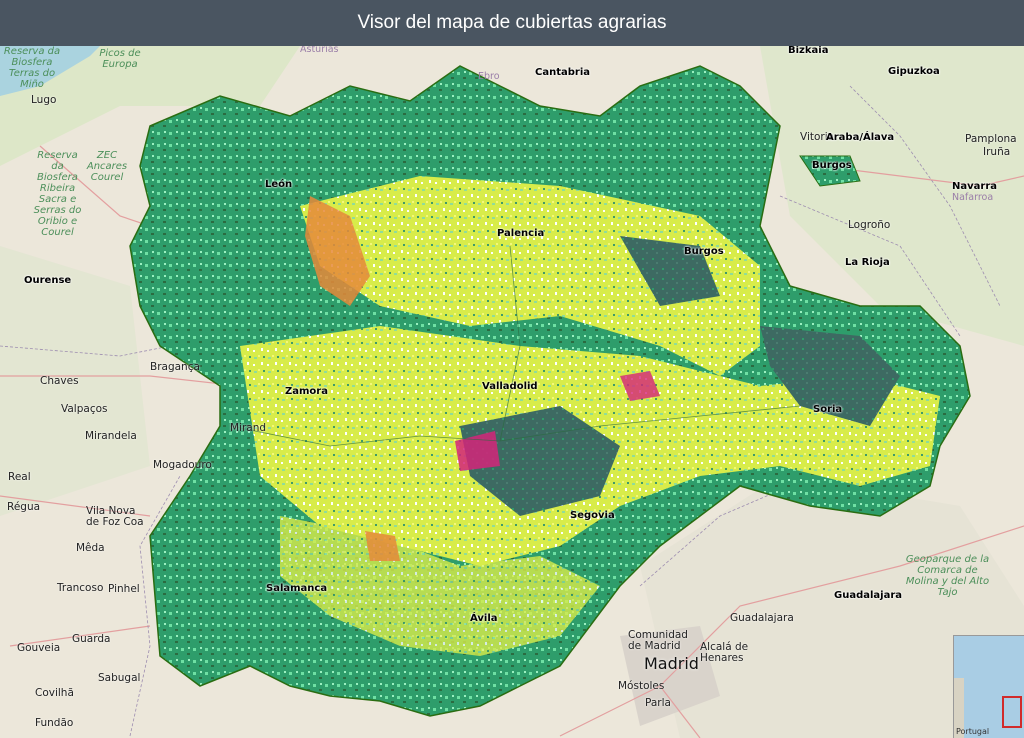 This screenshot has width=1024, height=738. What do you see at coordinates (32, 68) in the screenshot?
I see `label-reserva-miño: Reserva da Biosfera Terras do Miño` at bounding box center [32, 68].